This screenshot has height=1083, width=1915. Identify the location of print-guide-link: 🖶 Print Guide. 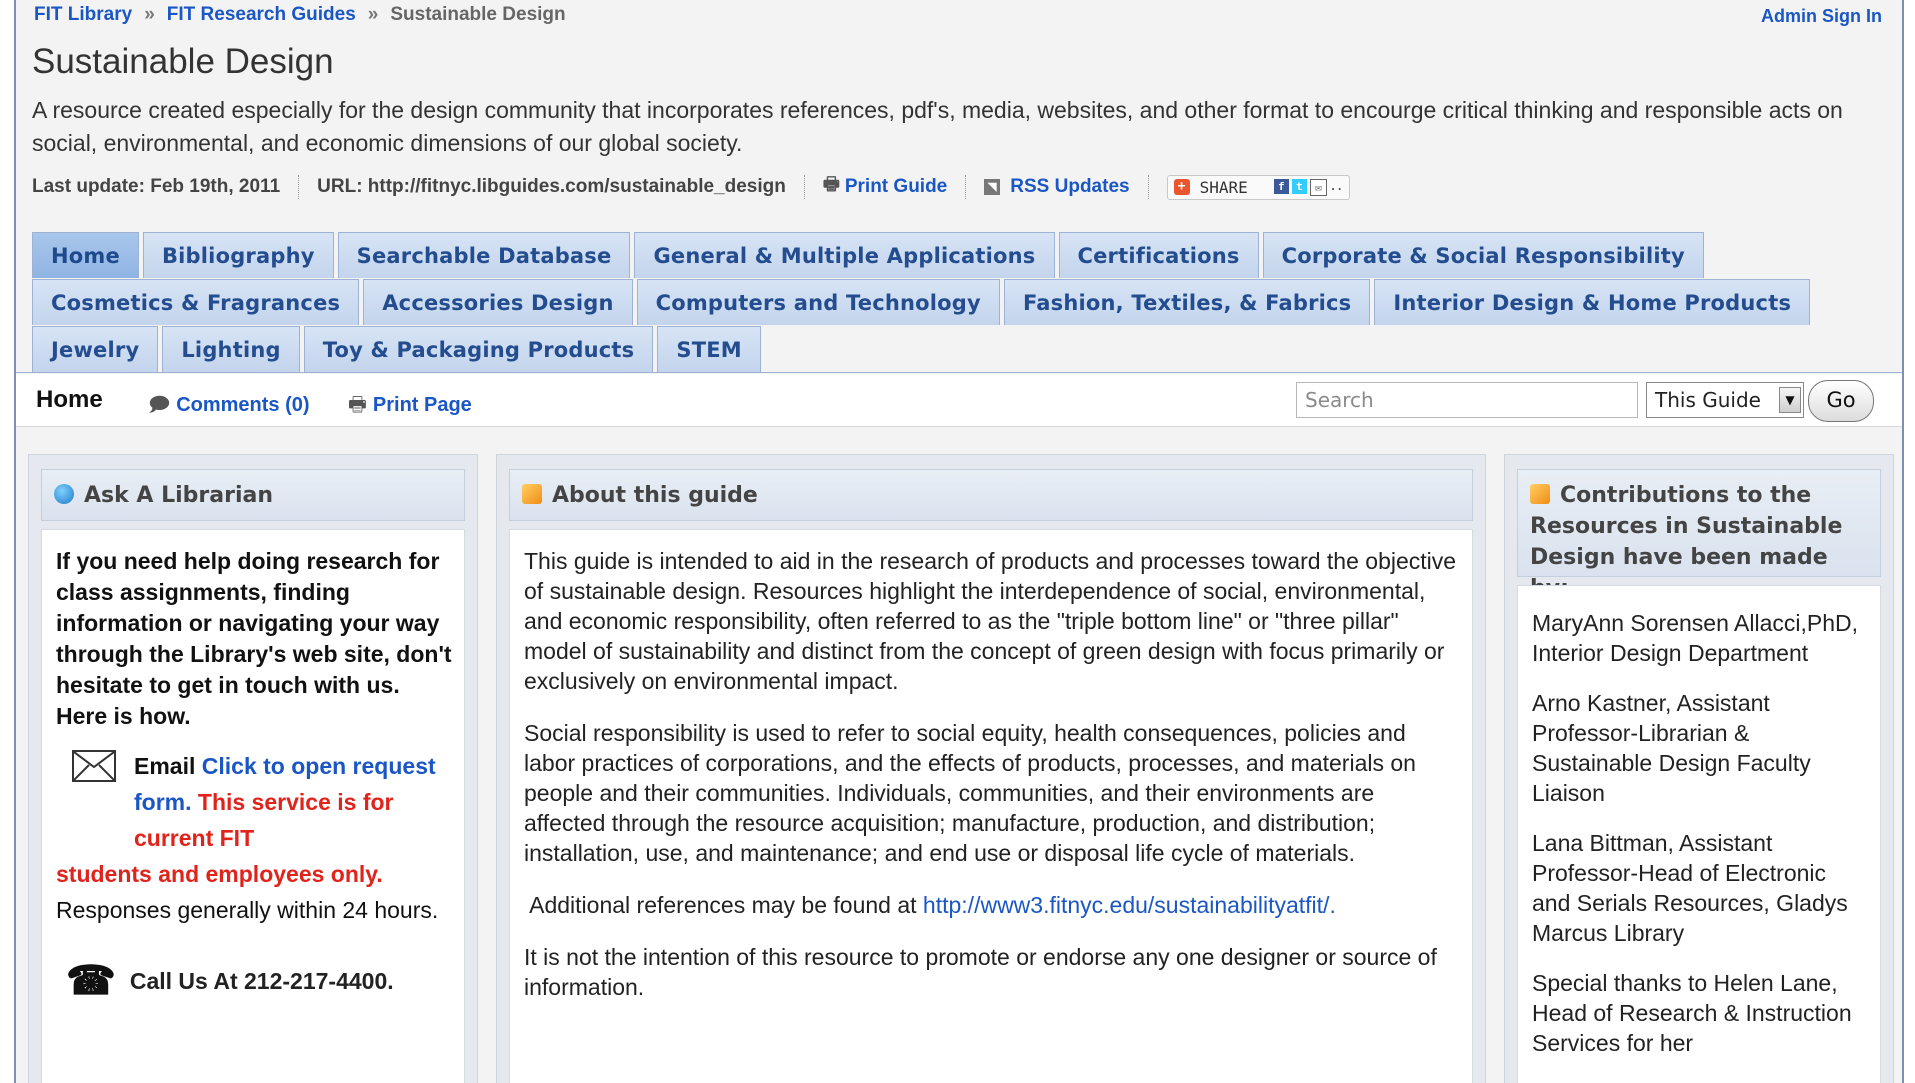
(885, 187).